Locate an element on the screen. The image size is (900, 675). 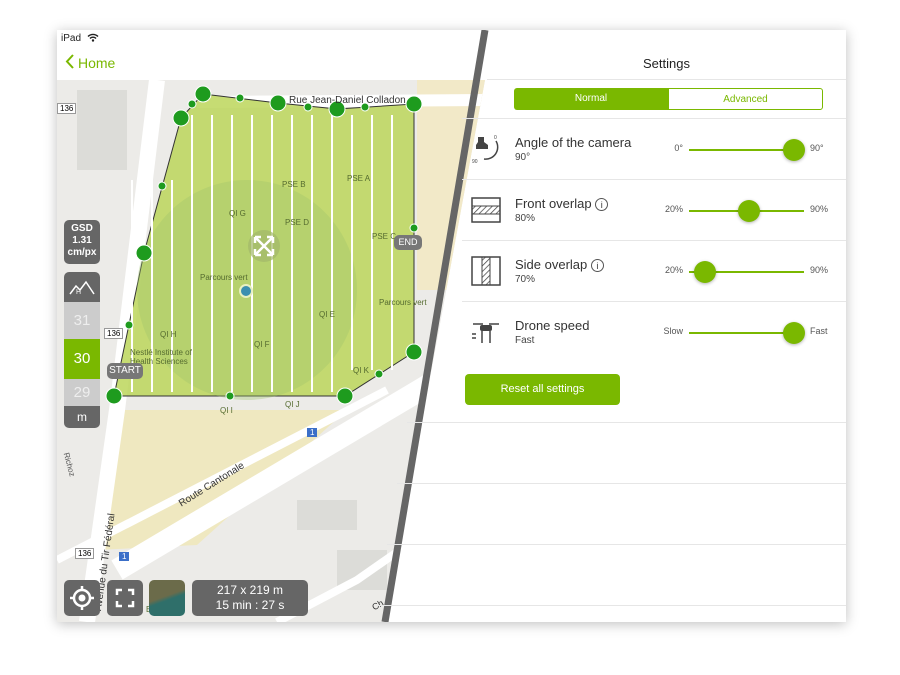
side-overlap-icon is located at coordinates (486, 271).